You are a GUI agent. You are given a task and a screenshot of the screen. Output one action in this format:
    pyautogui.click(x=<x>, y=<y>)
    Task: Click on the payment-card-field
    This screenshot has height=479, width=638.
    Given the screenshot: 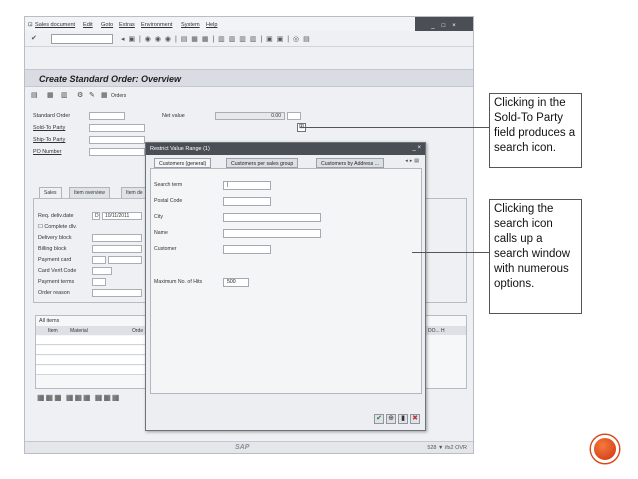 What is the action you would take?
    pyautogui.click(x=125, y=260)
    